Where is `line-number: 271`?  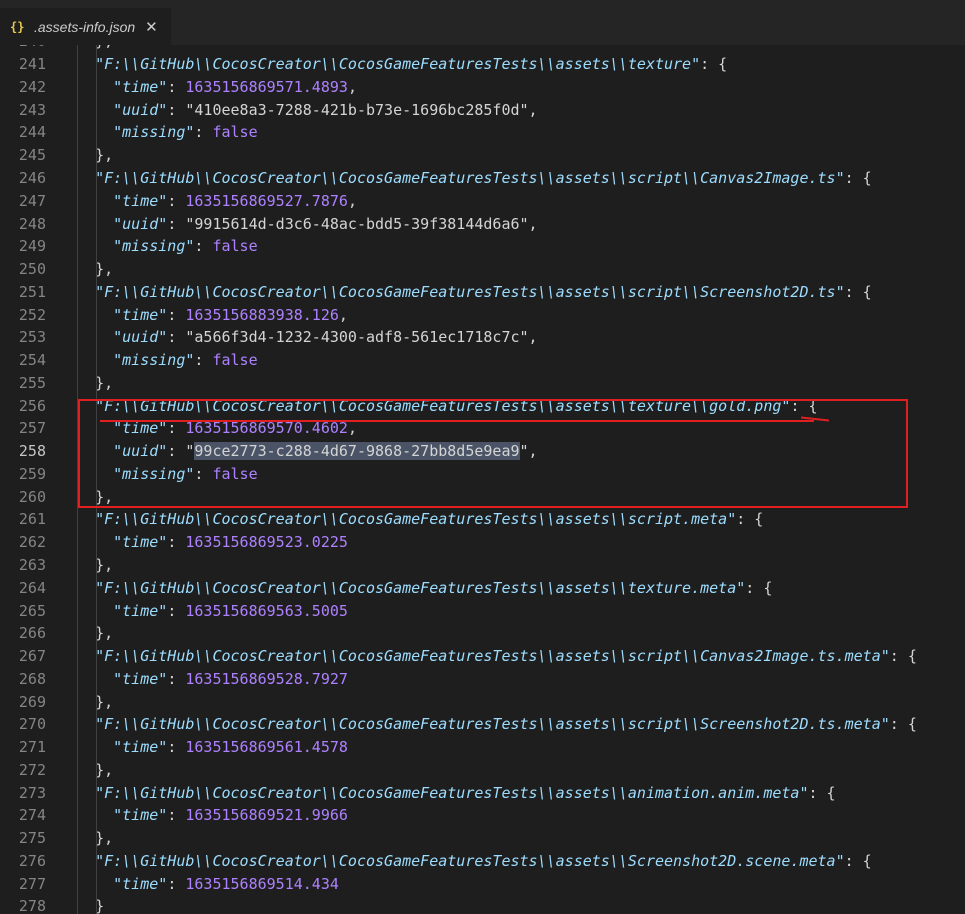
line-number: 271 is located at coordinates (32, 747).